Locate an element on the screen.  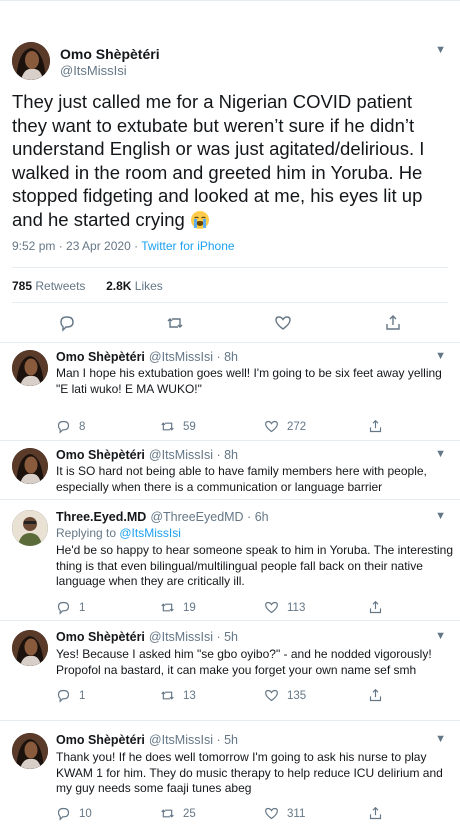
reply-actions: 8 59 272 is located at coordinates (236, 427).